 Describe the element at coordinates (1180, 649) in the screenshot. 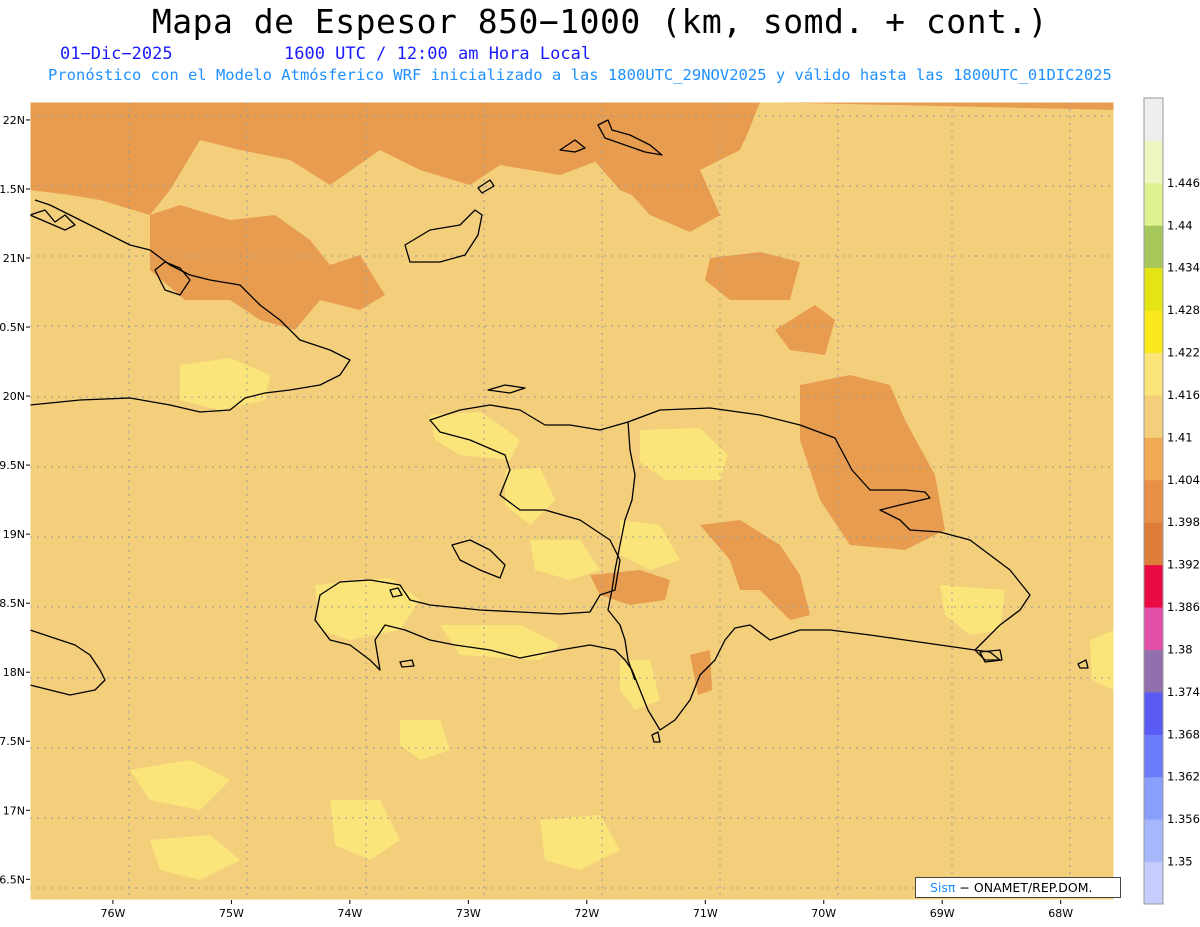

I see `colorbar-label: 1.38` at that location.